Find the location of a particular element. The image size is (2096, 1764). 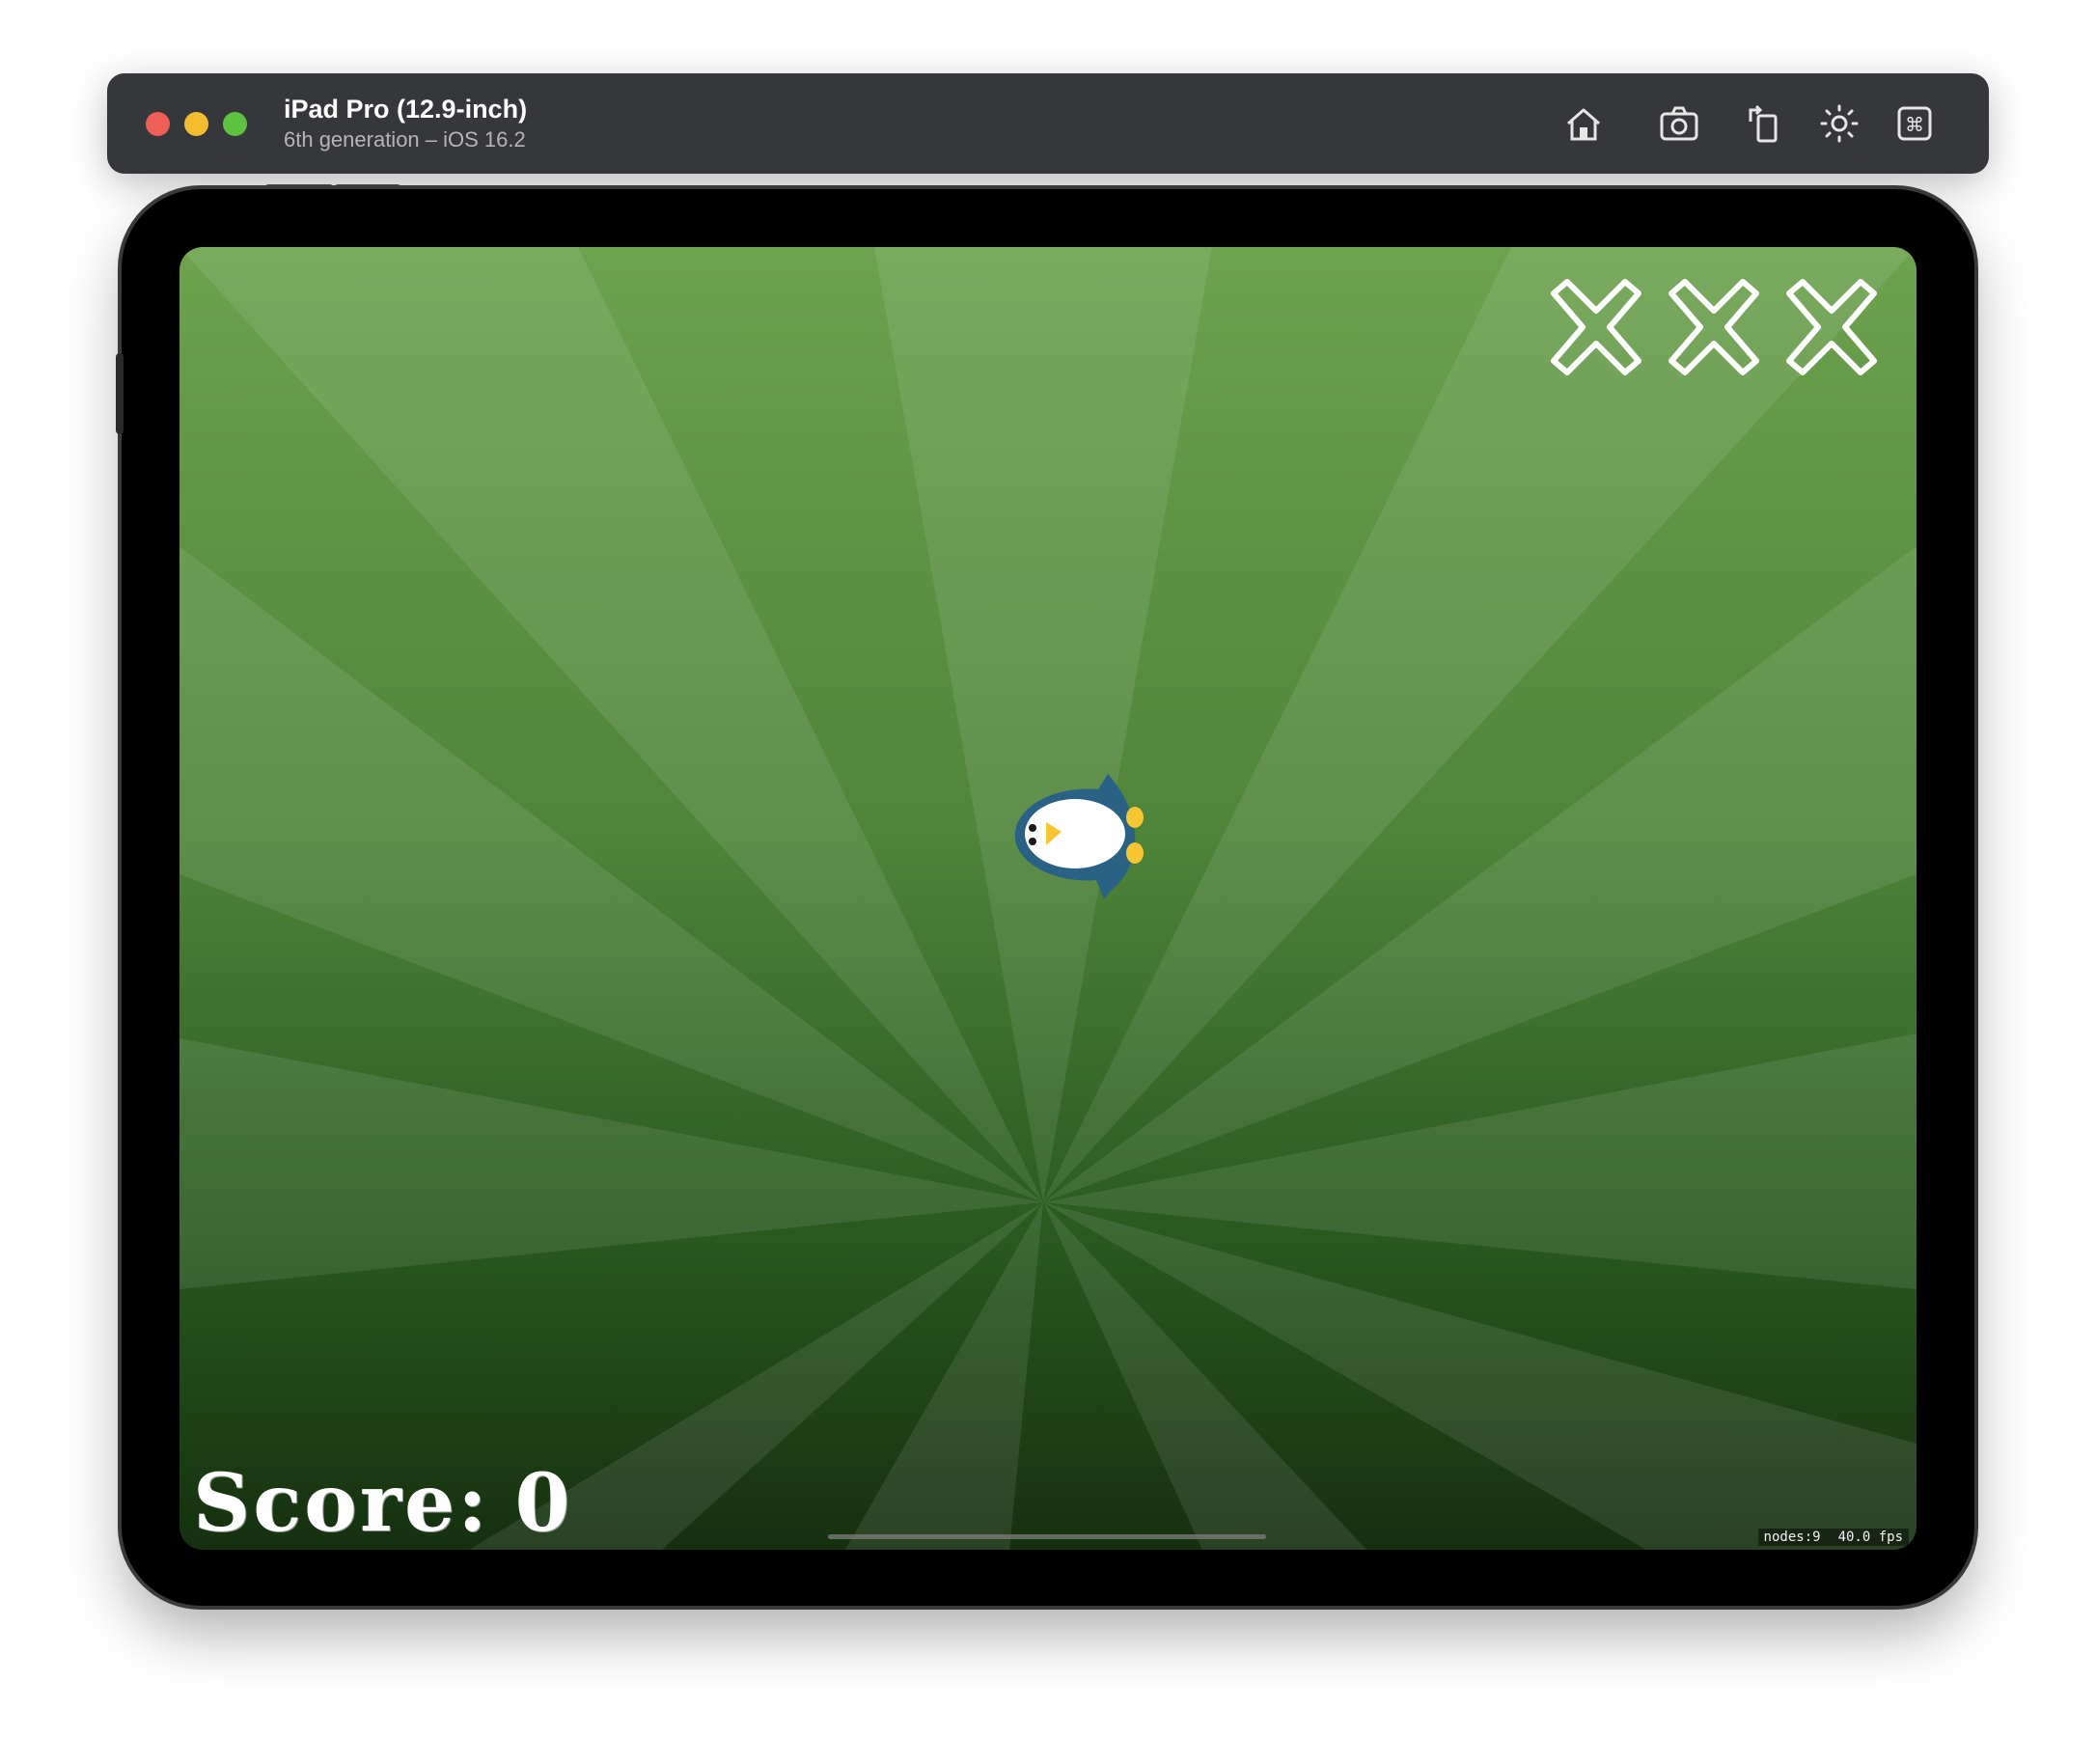

home-button is located at coordinates (1584, 123).